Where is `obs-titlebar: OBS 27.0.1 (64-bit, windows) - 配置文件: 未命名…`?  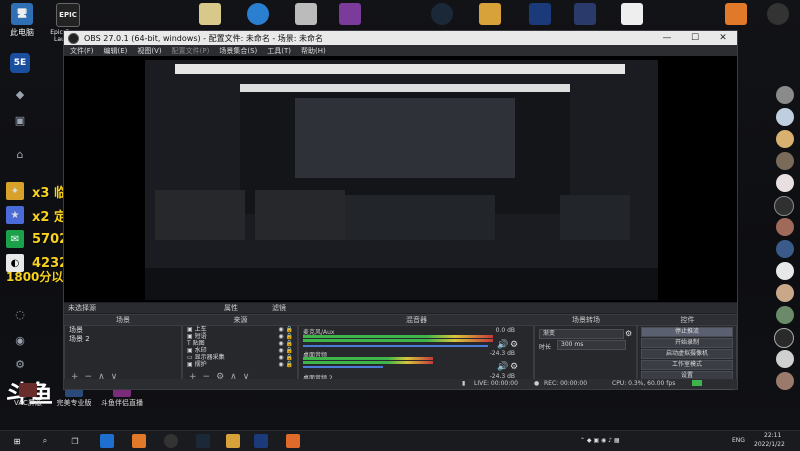
obs-titlebar: OBS 27.0.1 (64-bit, windows) - 配置文件: 未命名… is located at coordinates (400, 38).